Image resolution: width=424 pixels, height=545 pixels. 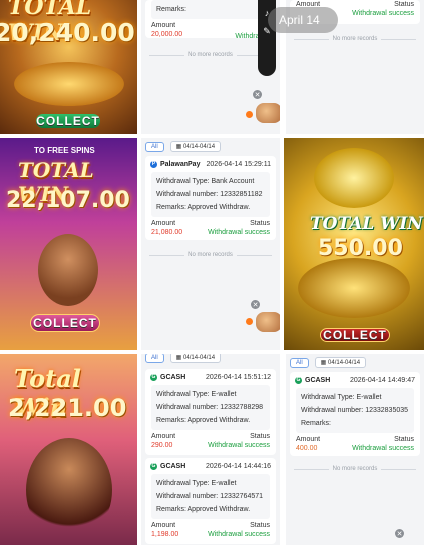 What do you see at coordinates (366, 224) in the screenshot?
I see `total-win-title: TOTAL WIN` at bounding box center [366, 224].